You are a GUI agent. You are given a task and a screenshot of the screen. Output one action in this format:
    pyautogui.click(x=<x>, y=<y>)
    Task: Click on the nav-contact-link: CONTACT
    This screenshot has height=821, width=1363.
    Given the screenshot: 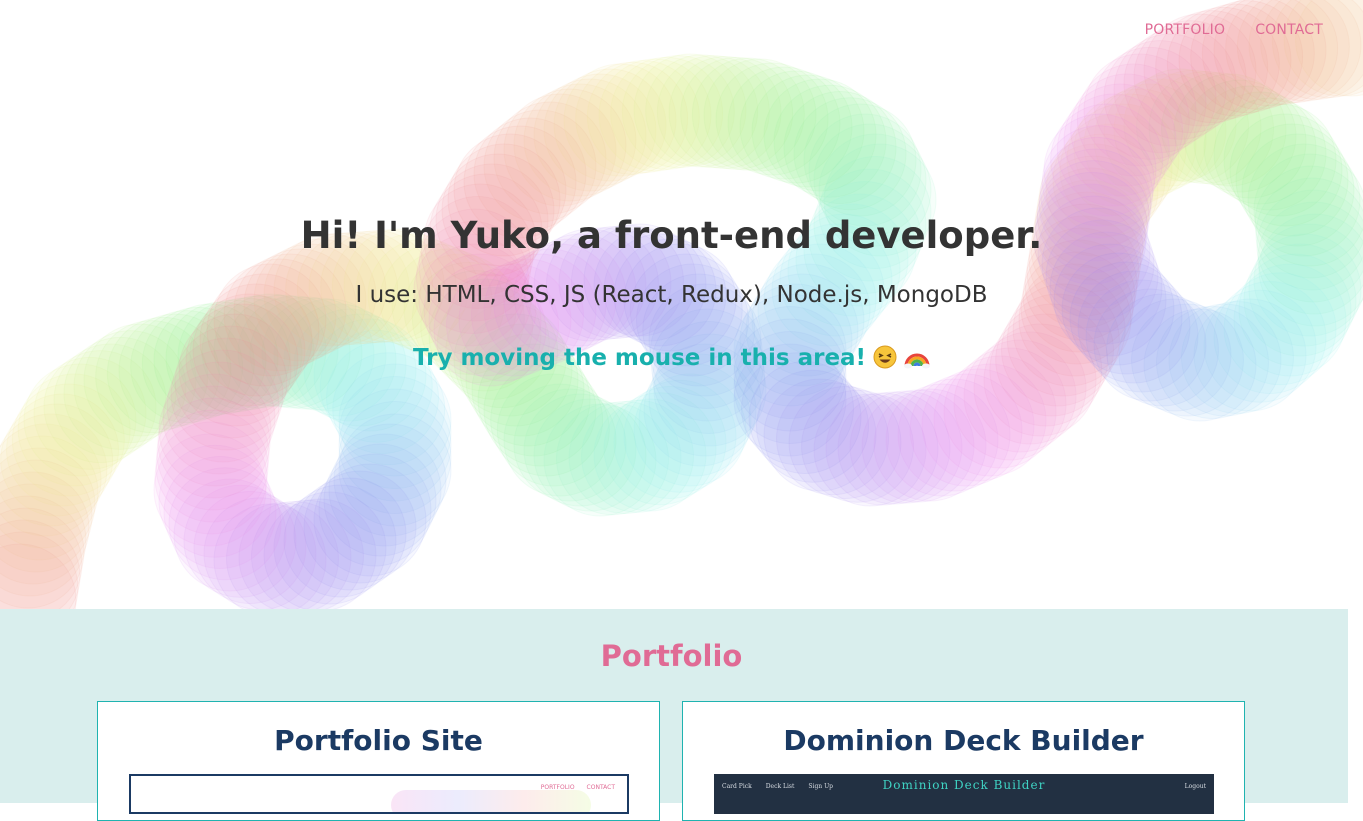 What is the action you would take?
    pyautogui.click(x=1289, y=30)
    